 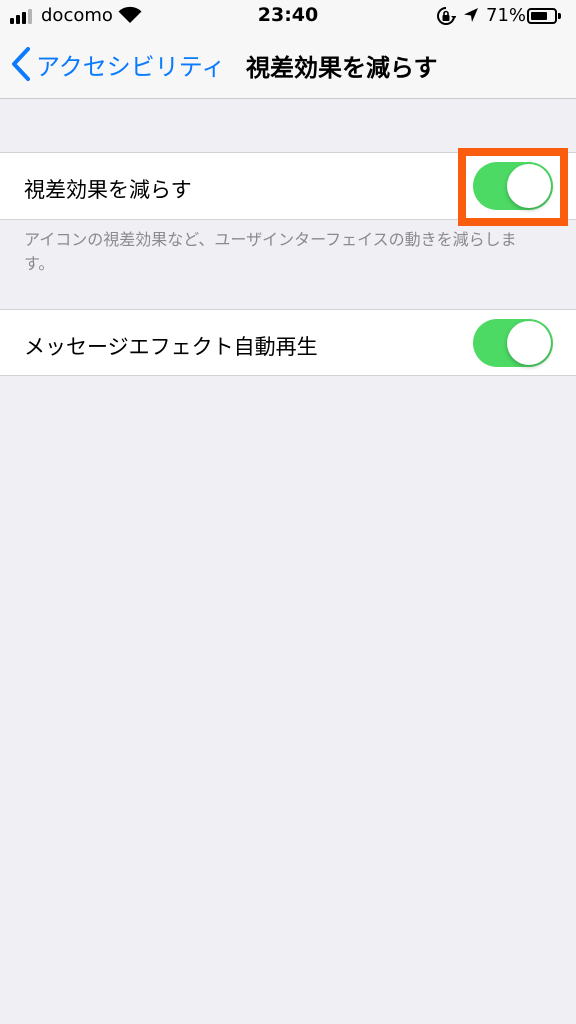 What do you see at coordinates (513, 187) in the screenshot?
I see `highlight-box` at bounding box center [513, 187].